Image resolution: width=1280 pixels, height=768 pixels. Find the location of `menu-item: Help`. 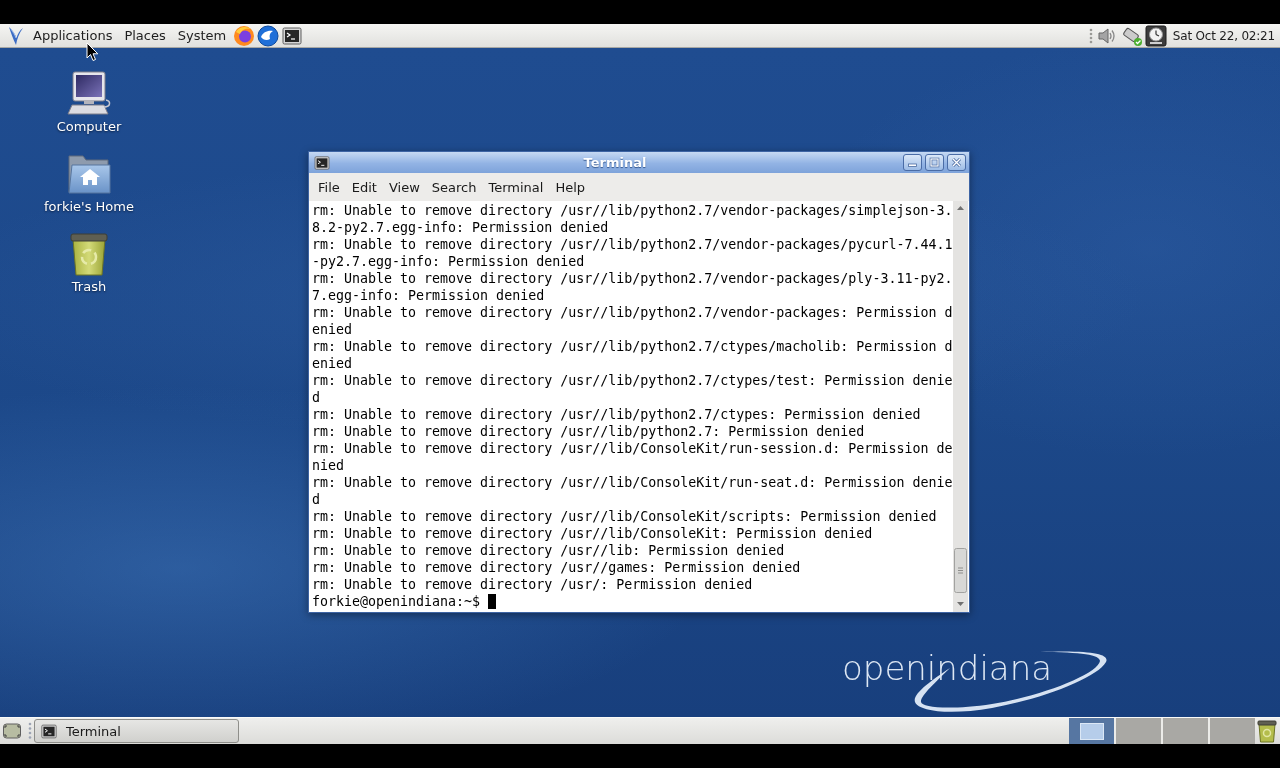

menu-item: Help is located at coordinates (570, 187).